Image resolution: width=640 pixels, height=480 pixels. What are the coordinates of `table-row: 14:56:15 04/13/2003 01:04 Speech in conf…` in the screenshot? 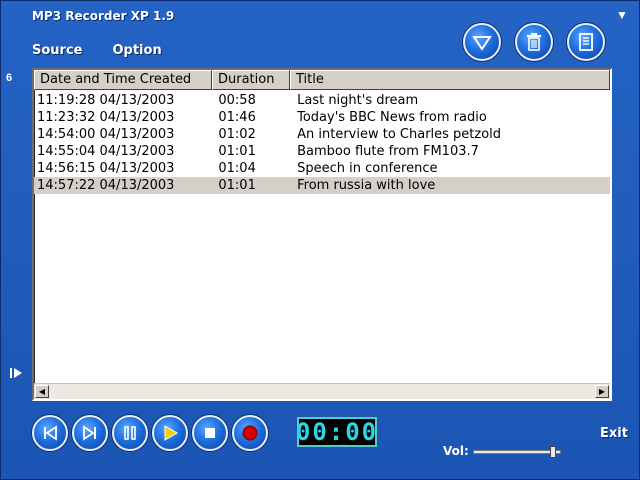 It's located at (322, 168).